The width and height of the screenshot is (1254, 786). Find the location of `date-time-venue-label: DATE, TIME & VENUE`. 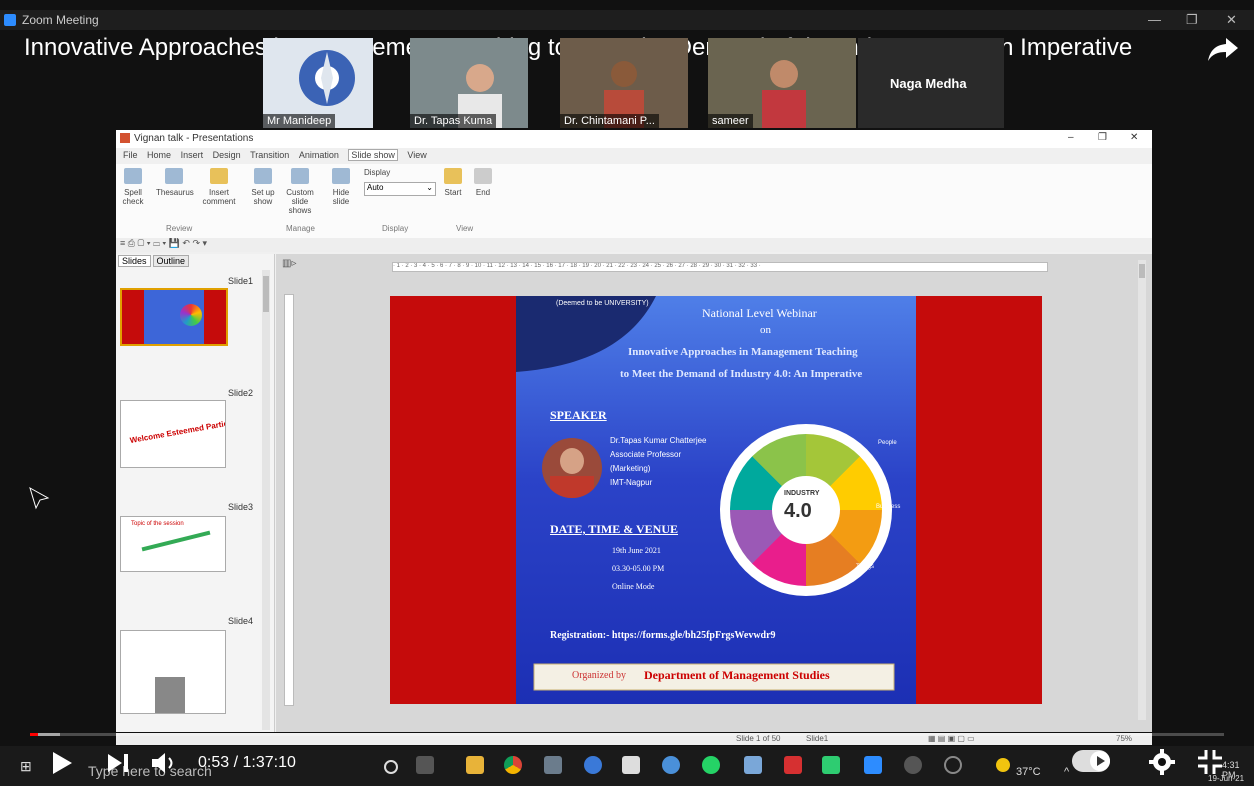

date-time-venue-label: DATE, TIME & VENUE is located at coordinates (614, 529).